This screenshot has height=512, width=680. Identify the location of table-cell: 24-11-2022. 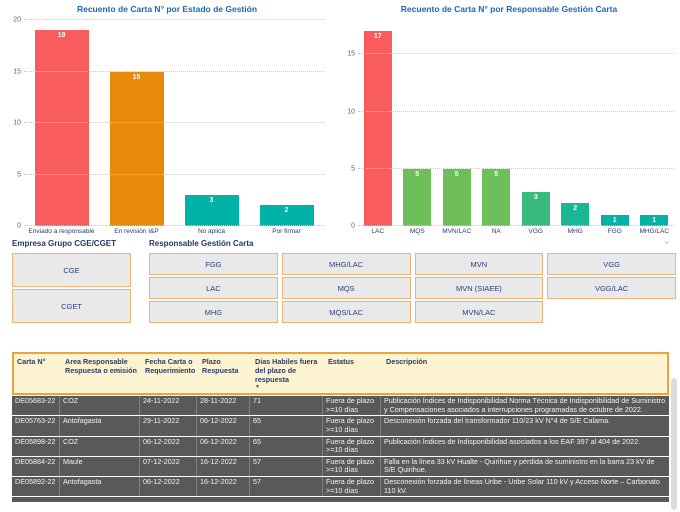
(168, 406).